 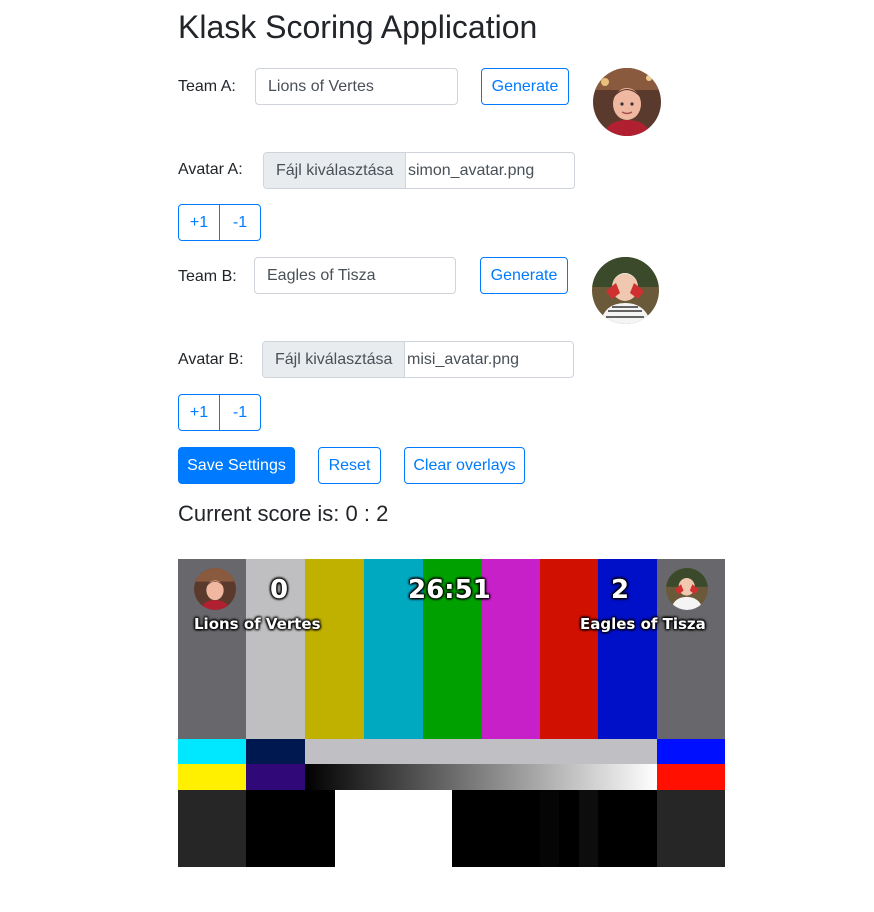 I want to click on overlay-score-b: 2, so click(x=620, y=590).